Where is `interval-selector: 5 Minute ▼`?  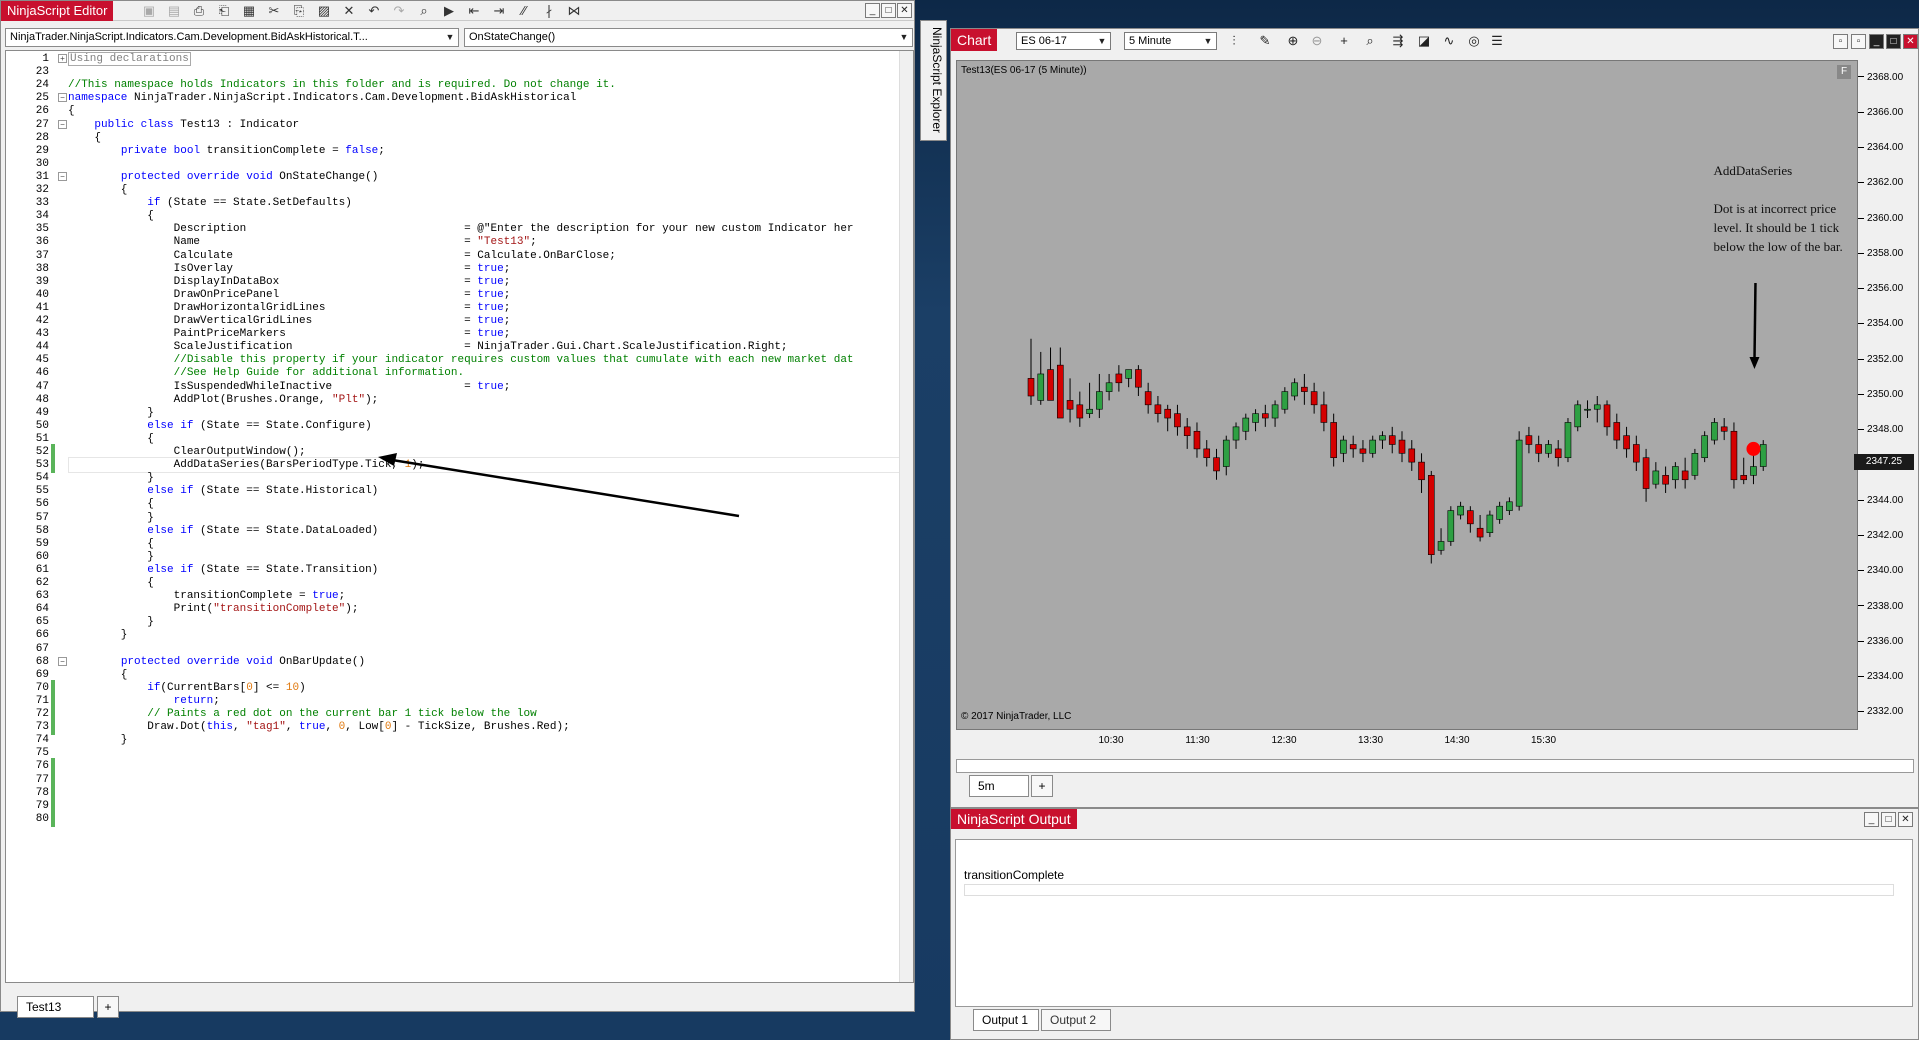 interval-selector: 5 Minute ▼ is located at coordinates (1170, 41).